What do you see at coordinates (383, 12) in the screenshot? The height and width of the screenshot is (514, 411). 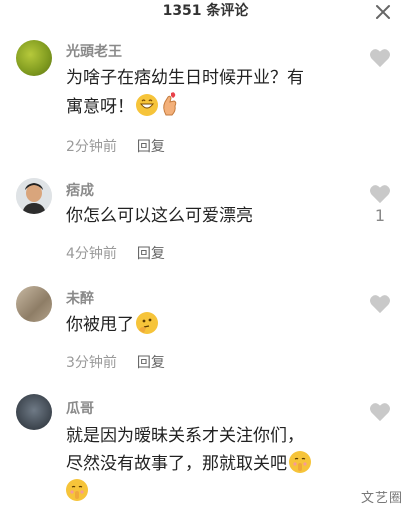 I see `close-icon` at bounding box center [383, 12].